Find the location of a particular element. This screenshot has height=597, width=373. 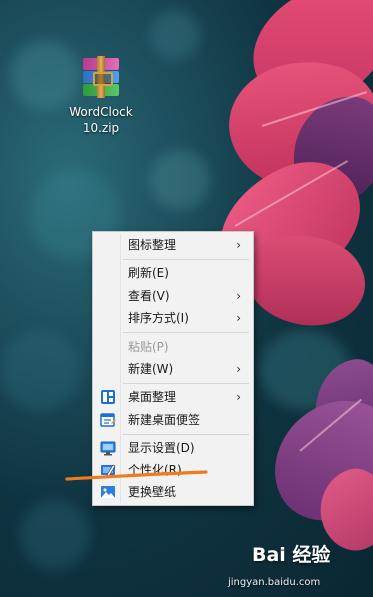

wallpaper-icon is located at coordinates (108, 492).